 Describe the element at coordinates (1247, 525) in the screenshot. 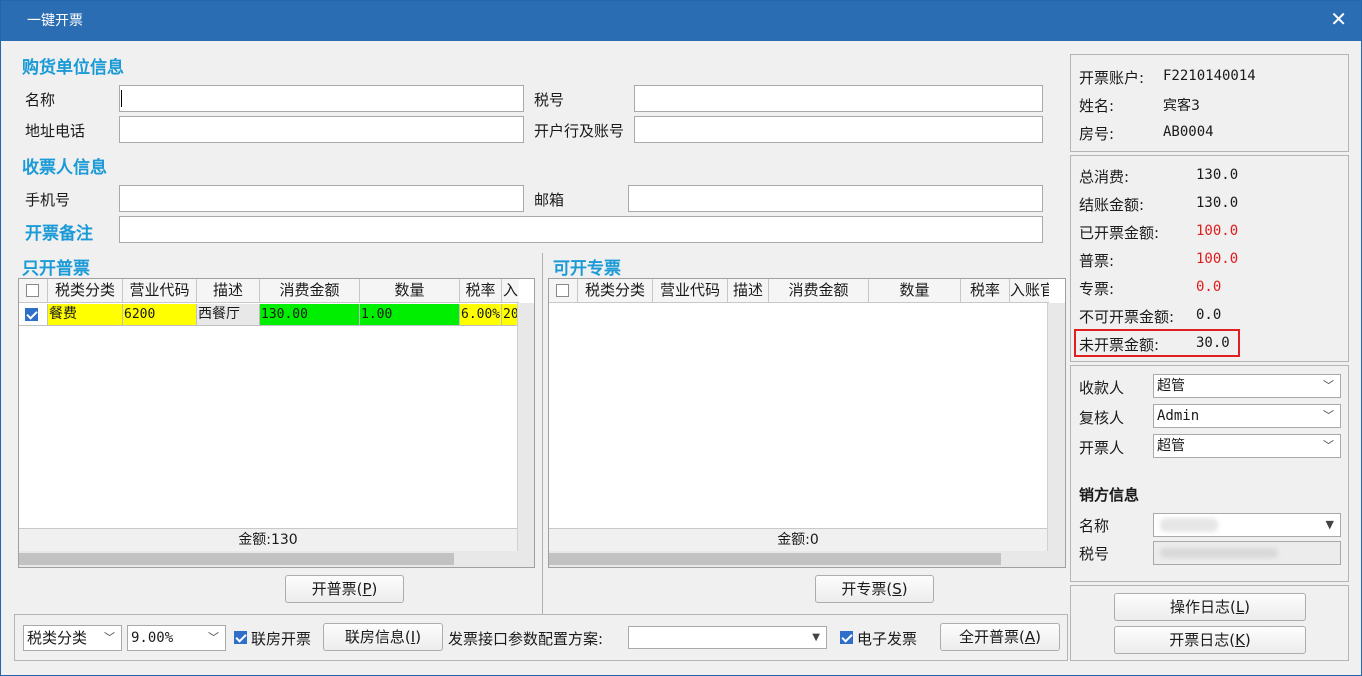

I see `seller-name-select: ▼` at that location.